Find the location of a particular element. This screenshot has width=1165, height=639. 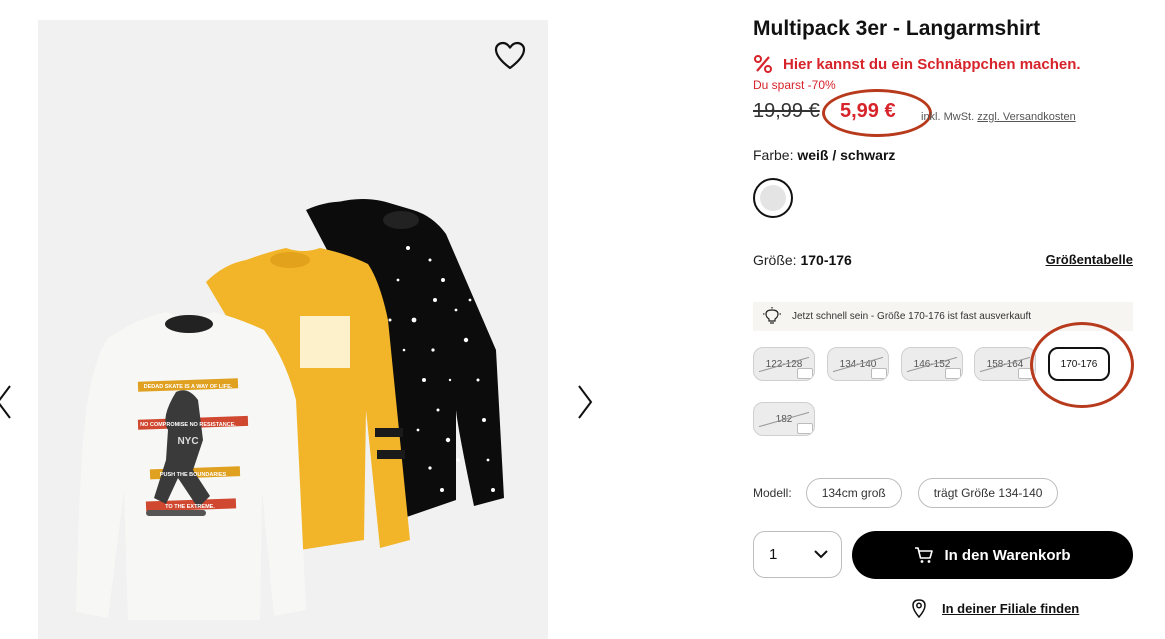

color-swatch-white-black is located at coordinates (773, 198).